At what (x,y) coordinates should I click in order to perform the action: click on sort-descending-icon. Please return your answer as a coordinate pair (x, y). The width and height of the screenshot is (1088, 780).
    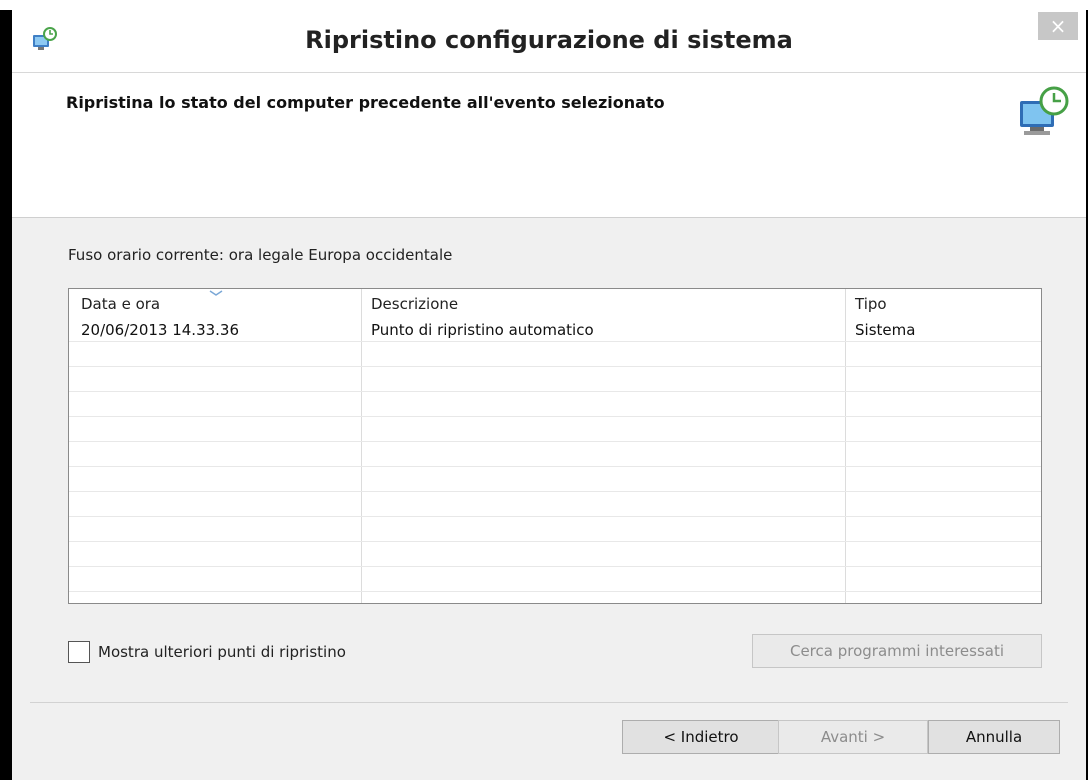
    Looking at the image, I should click on (216, 293).